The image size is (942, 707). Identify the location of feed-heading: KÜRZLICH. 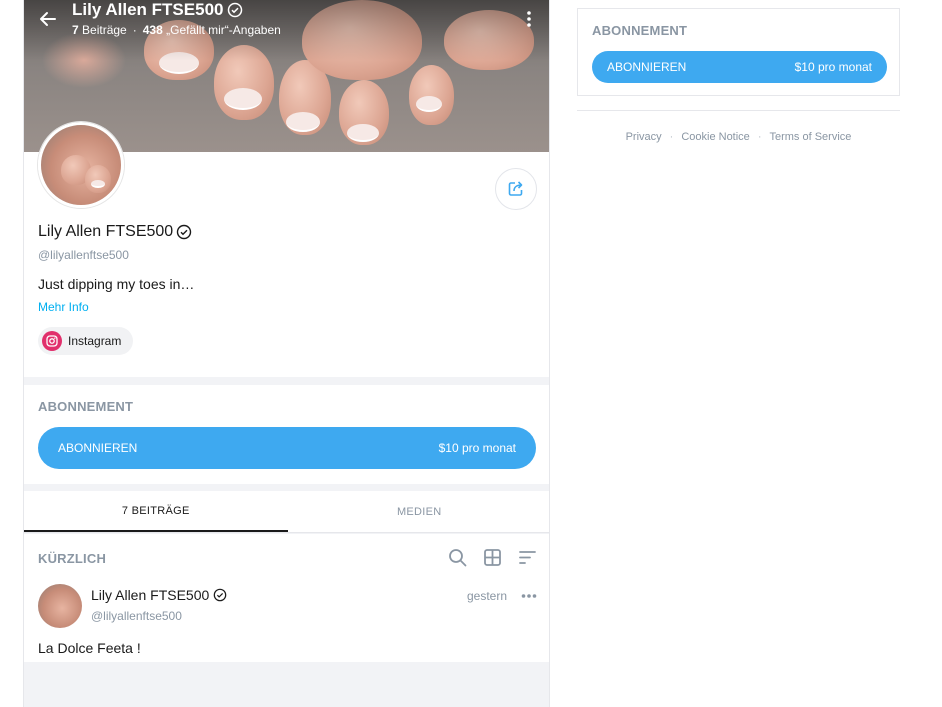
(72, 558).